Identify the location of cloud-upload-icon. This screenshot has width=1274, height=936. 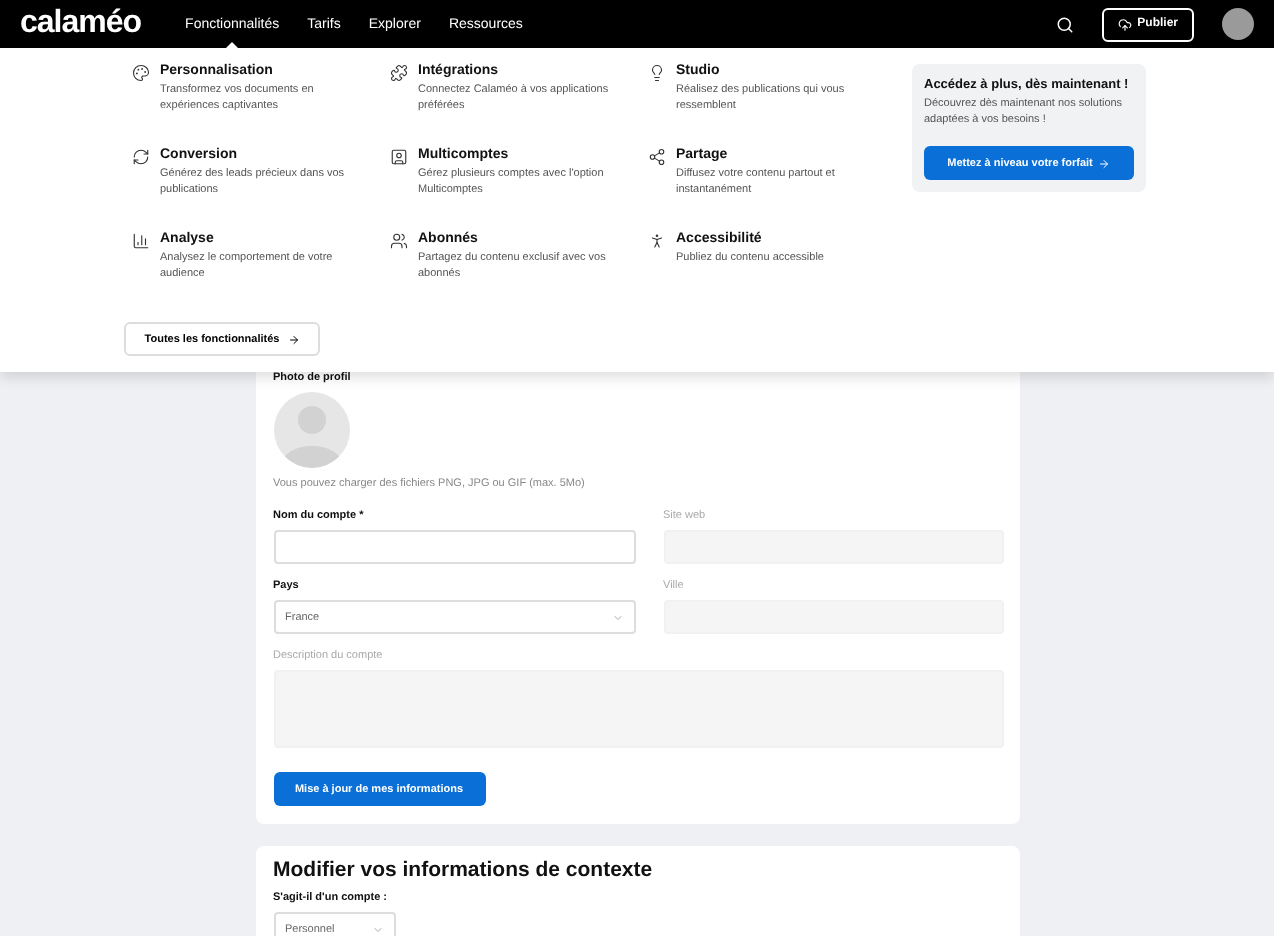
(1124, 24).